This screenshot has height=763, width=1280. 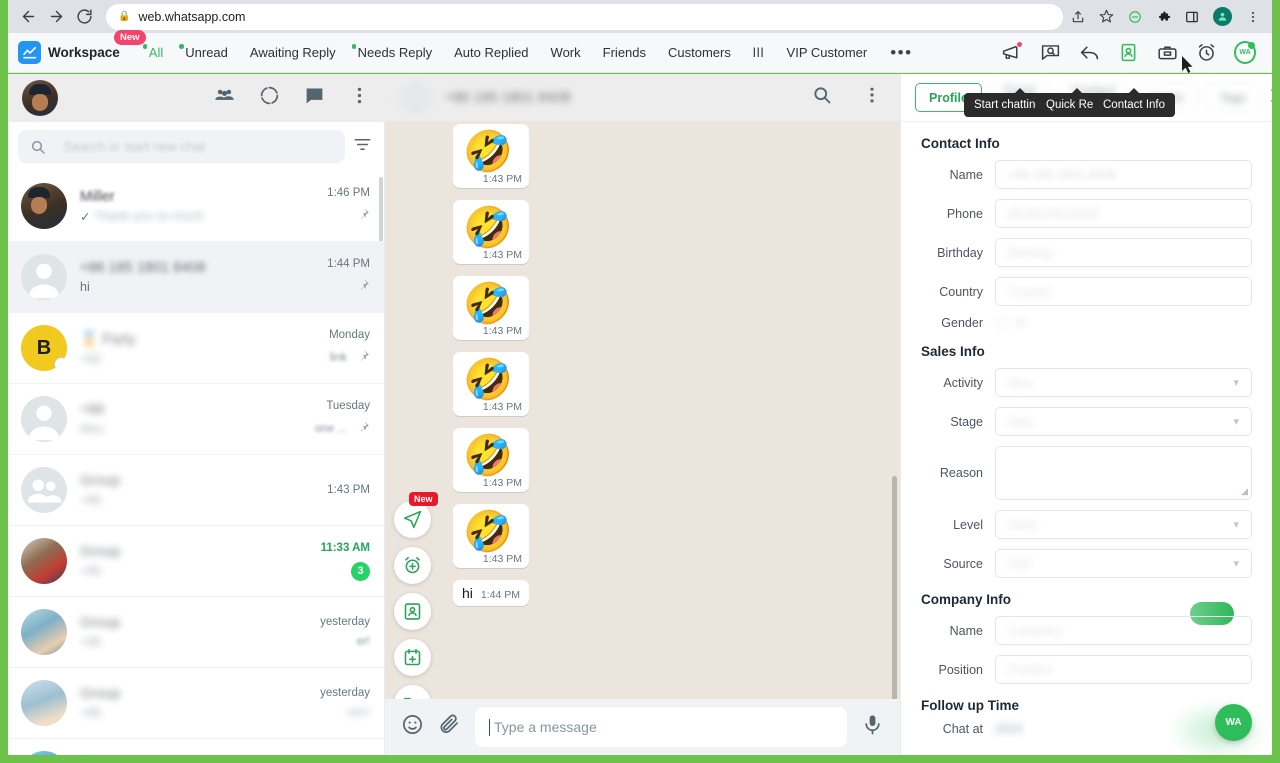 I want to click on gender-radio-group: M, so click(x=1123, y=323).